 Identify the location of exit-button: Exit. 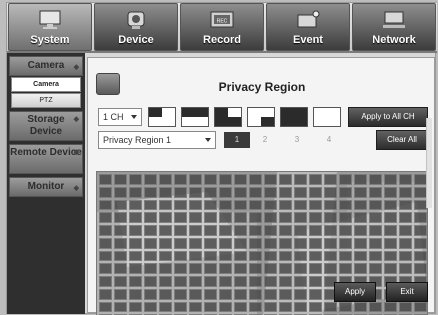
(407, 292).